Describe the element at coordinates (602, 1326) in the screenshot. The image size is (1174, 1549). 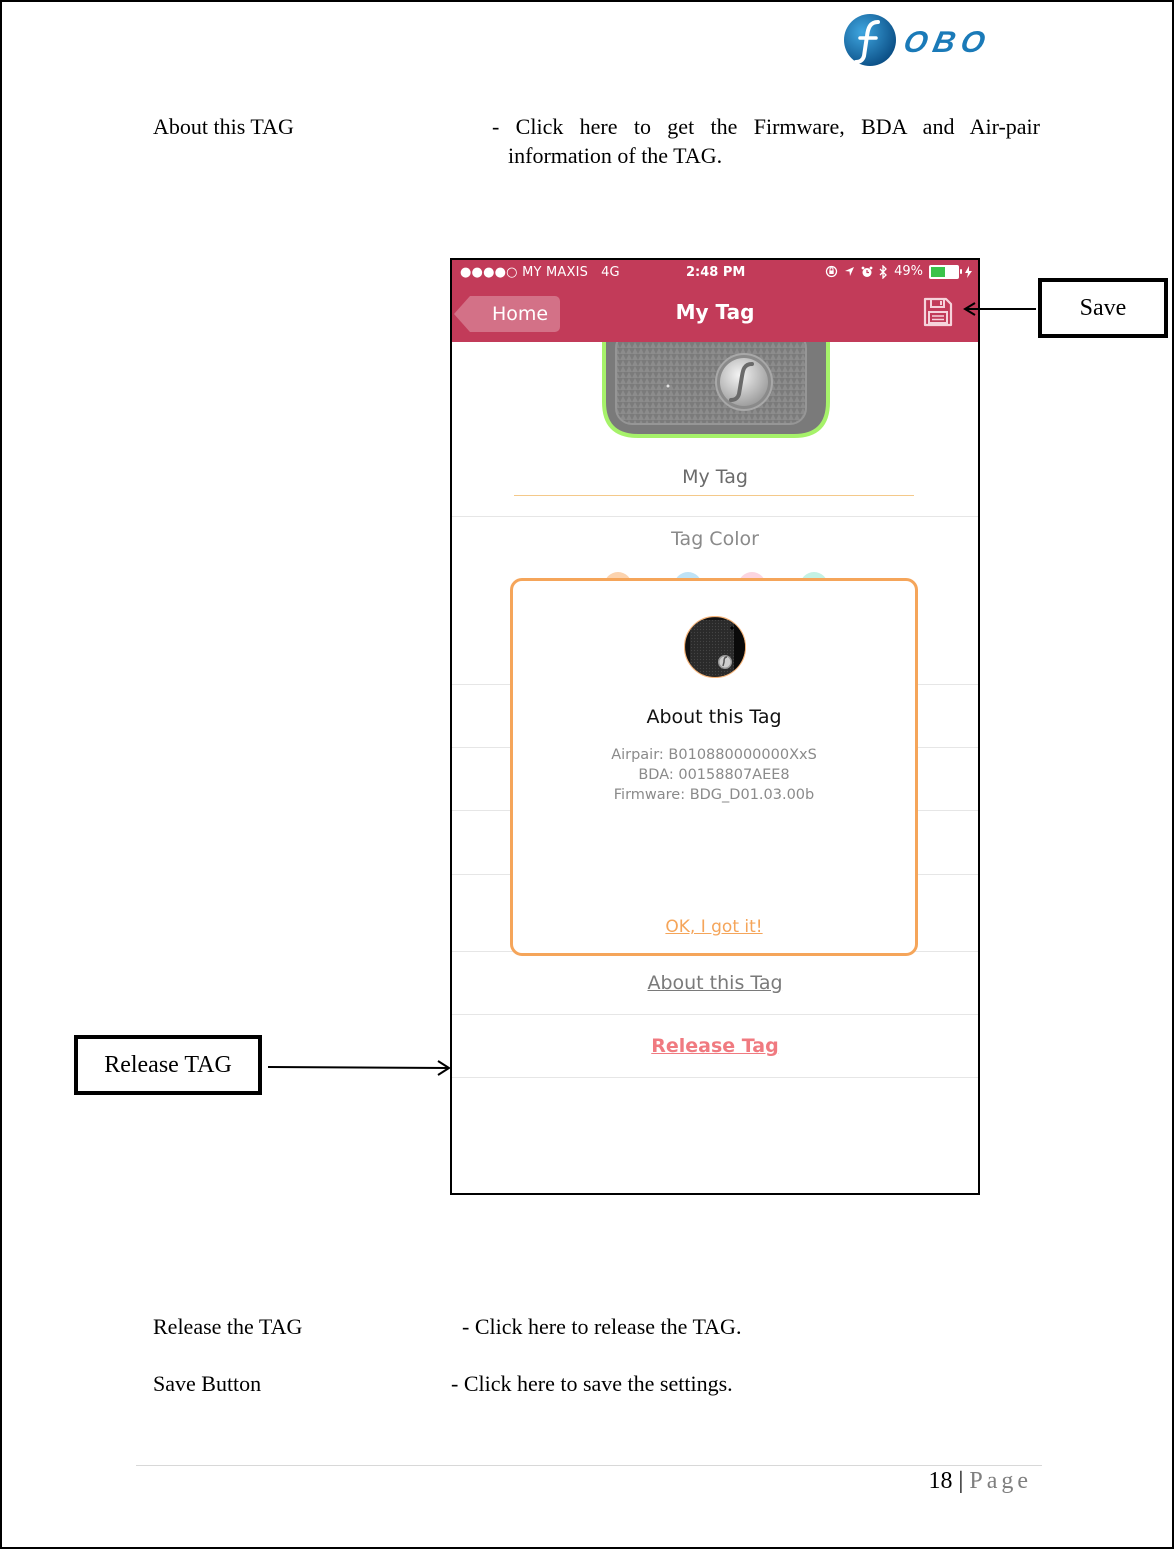
I see `desc-release-tag: - Click here to release the TAG.` at that location.